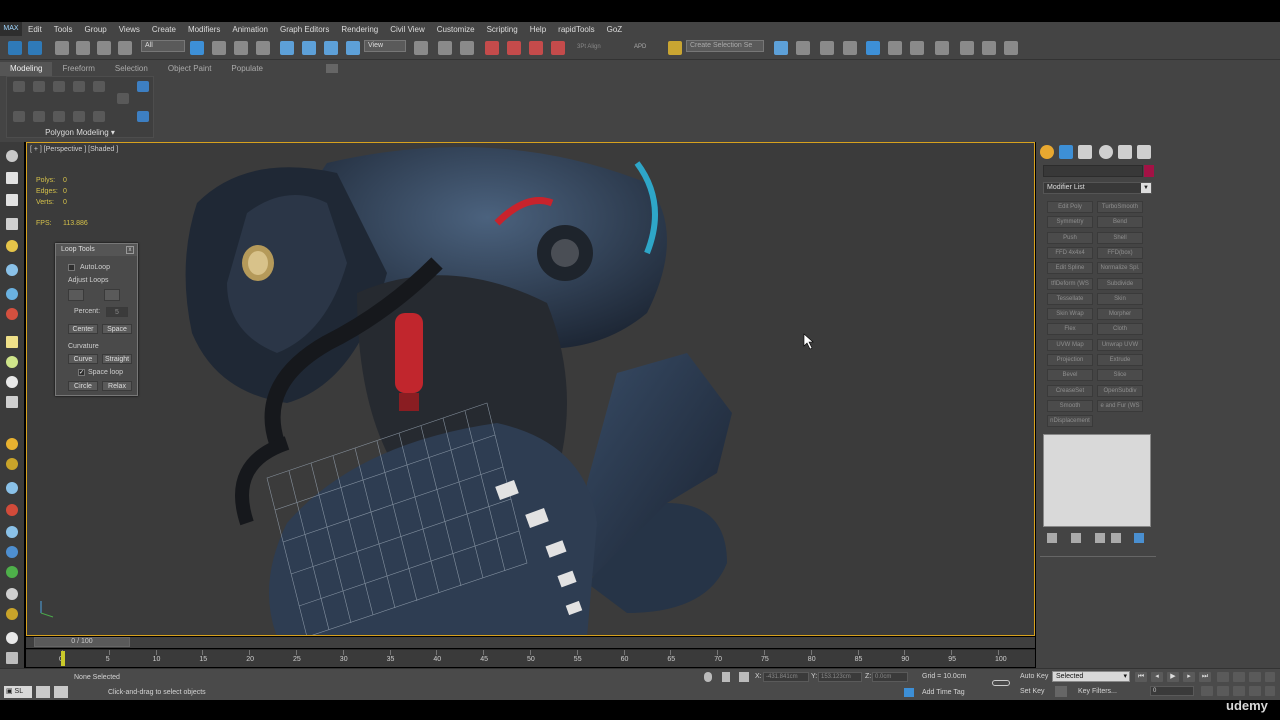  What do you see at coordinates (12, 294) in the screenshot?
I see `rotate-view-icon` at bounding box center [12, 294].